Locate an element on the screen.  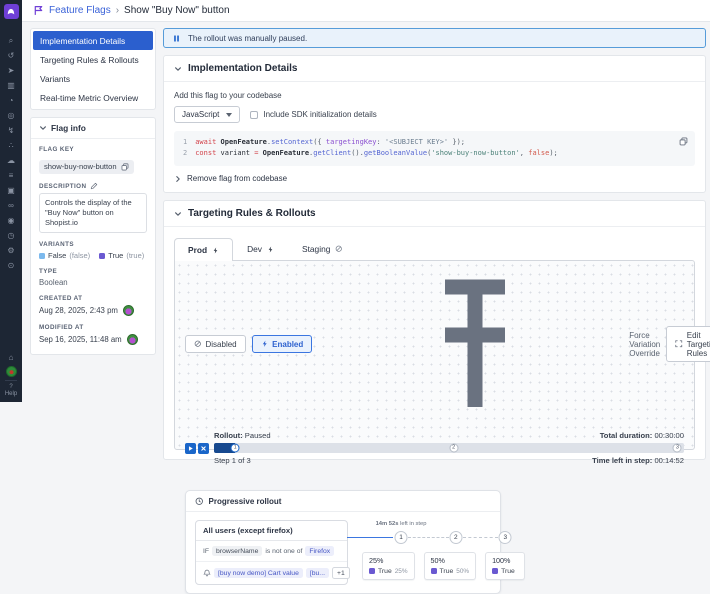
flag-info-title: Flag info is located at coordinates (68, 128).